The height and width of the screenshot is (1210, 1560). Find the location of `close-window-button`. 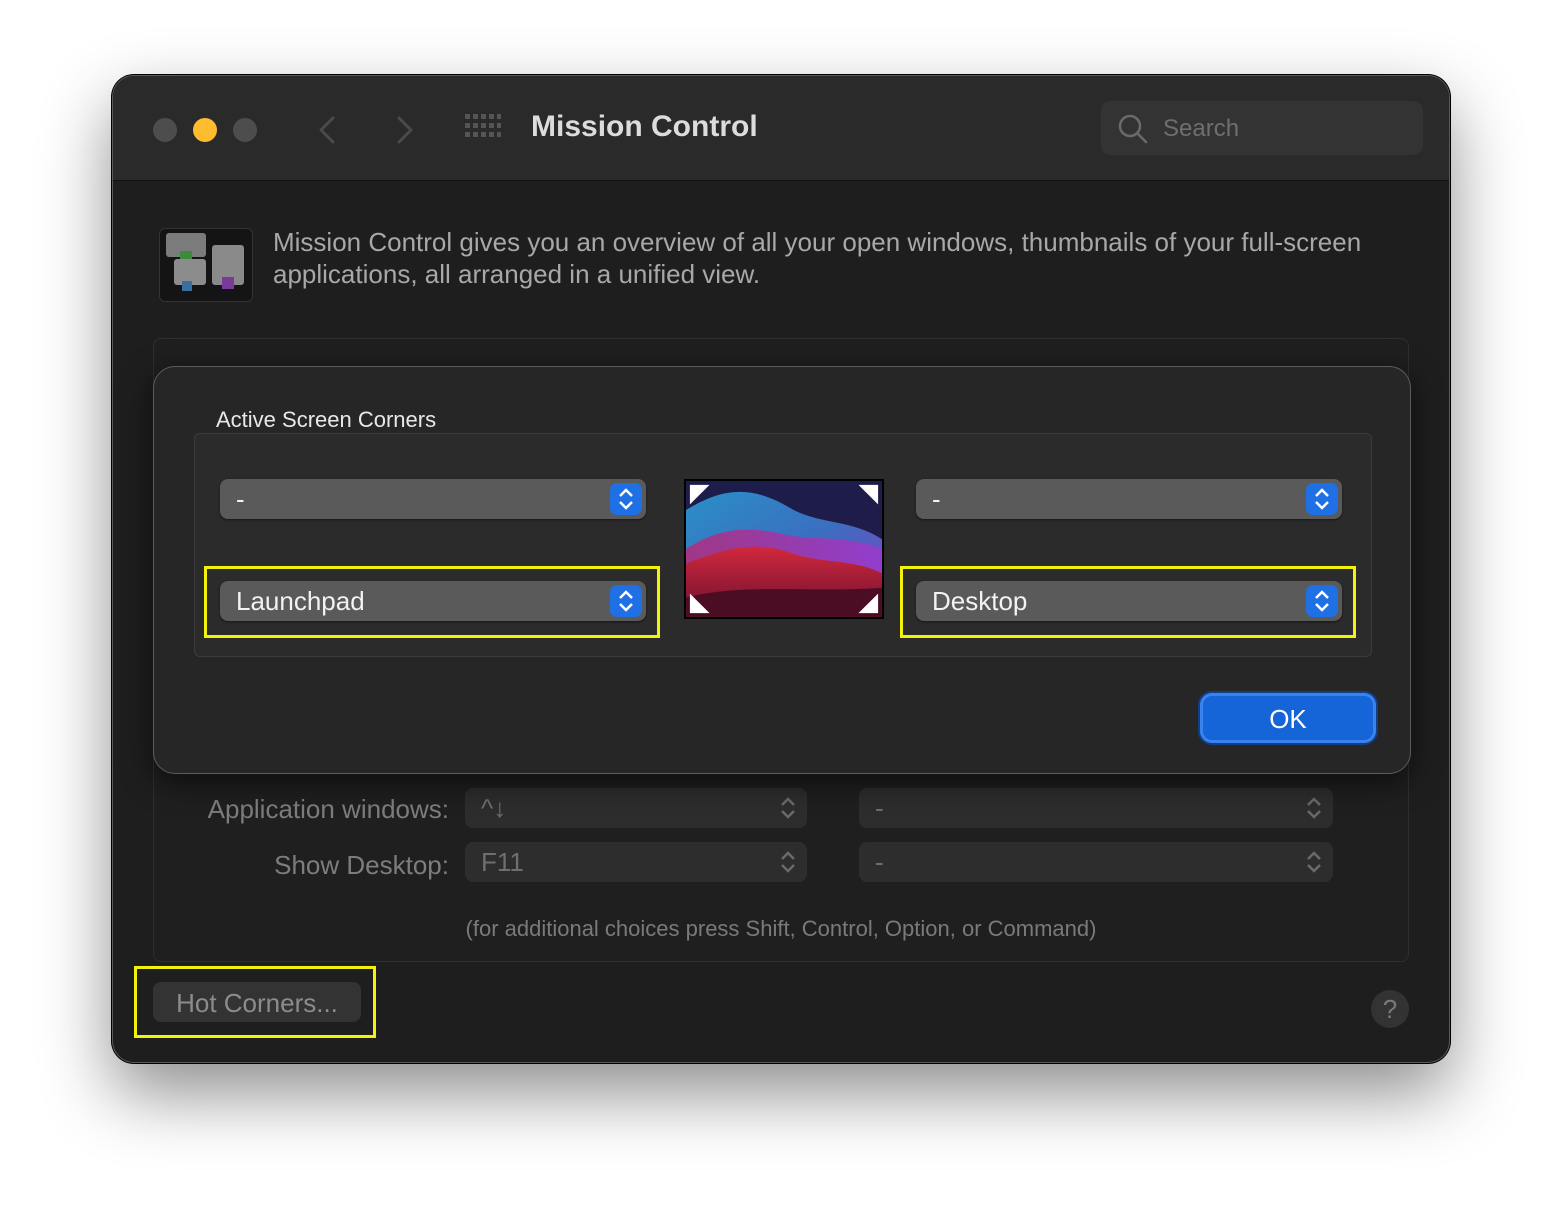

close-window-button is located at coordinates (165, 130).